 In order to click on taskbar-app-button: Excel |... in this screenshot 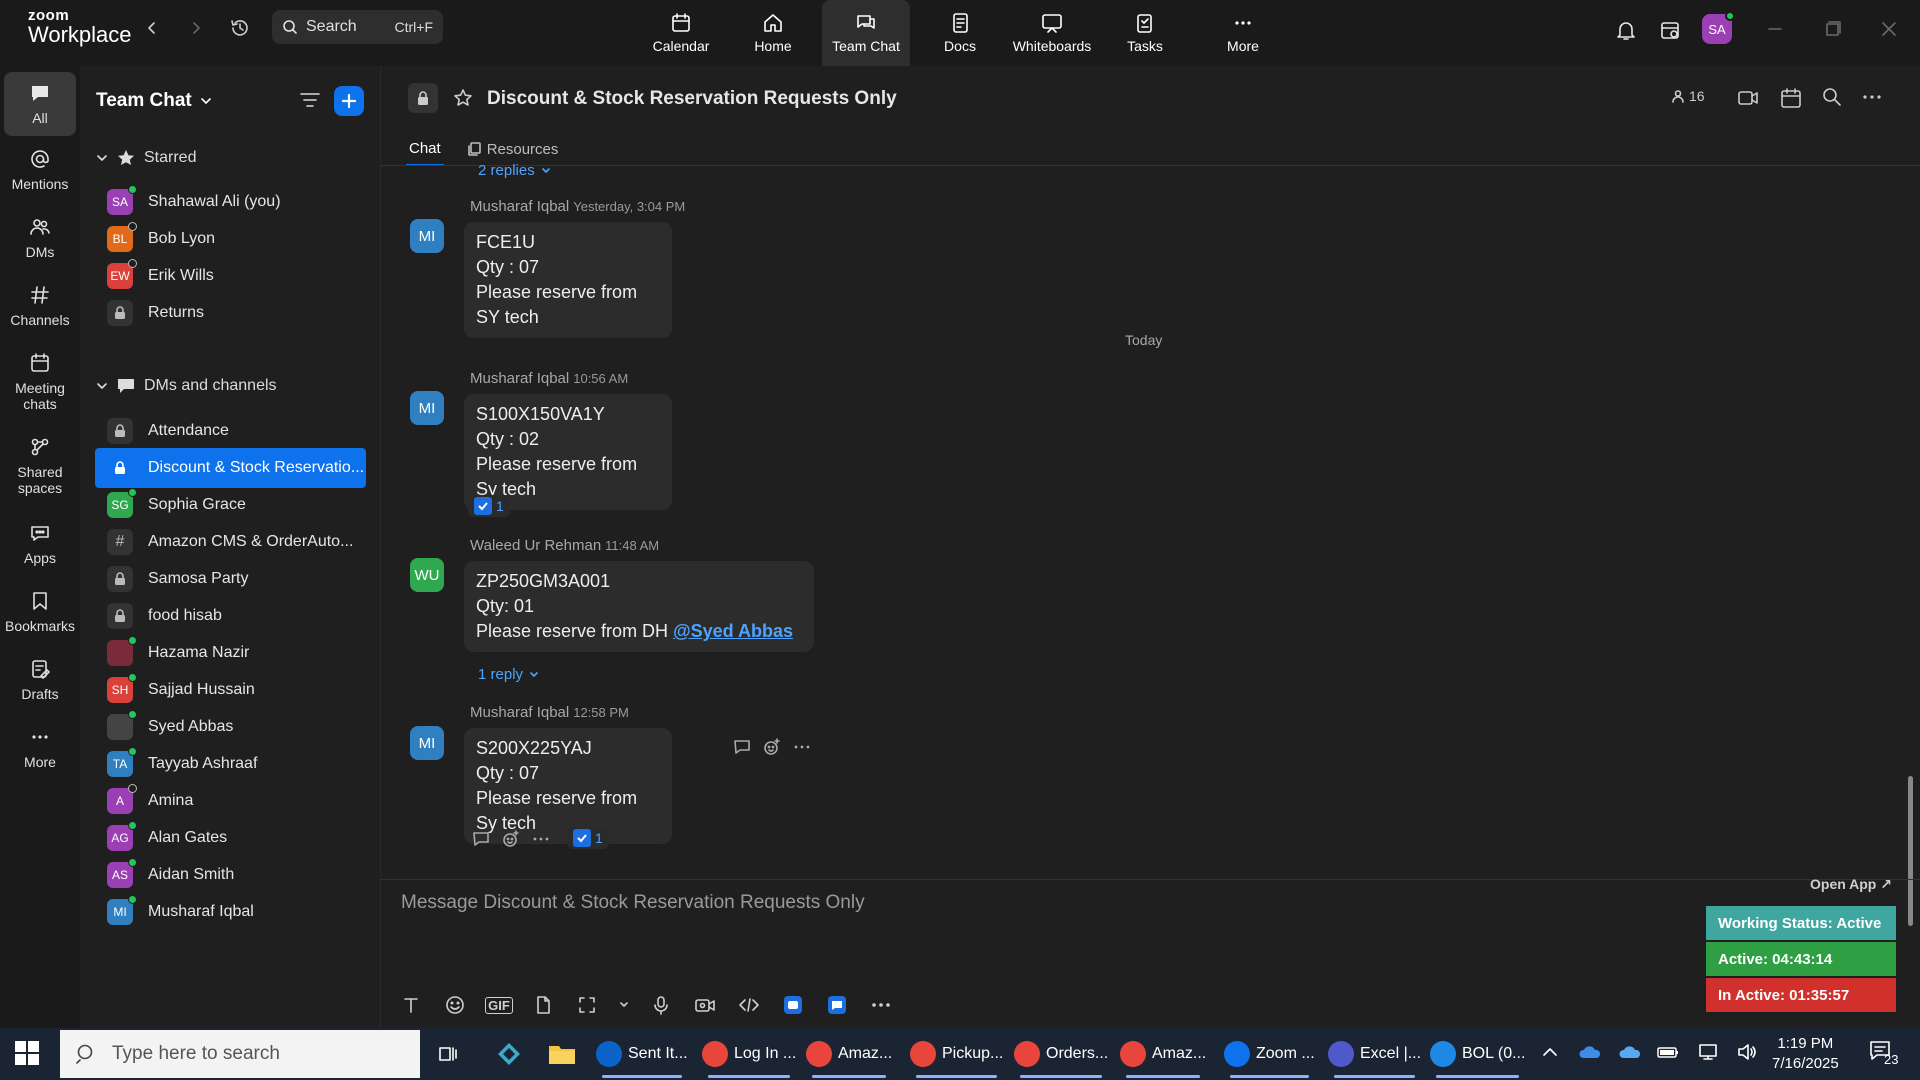, I will do `click(1374, 1056)`.